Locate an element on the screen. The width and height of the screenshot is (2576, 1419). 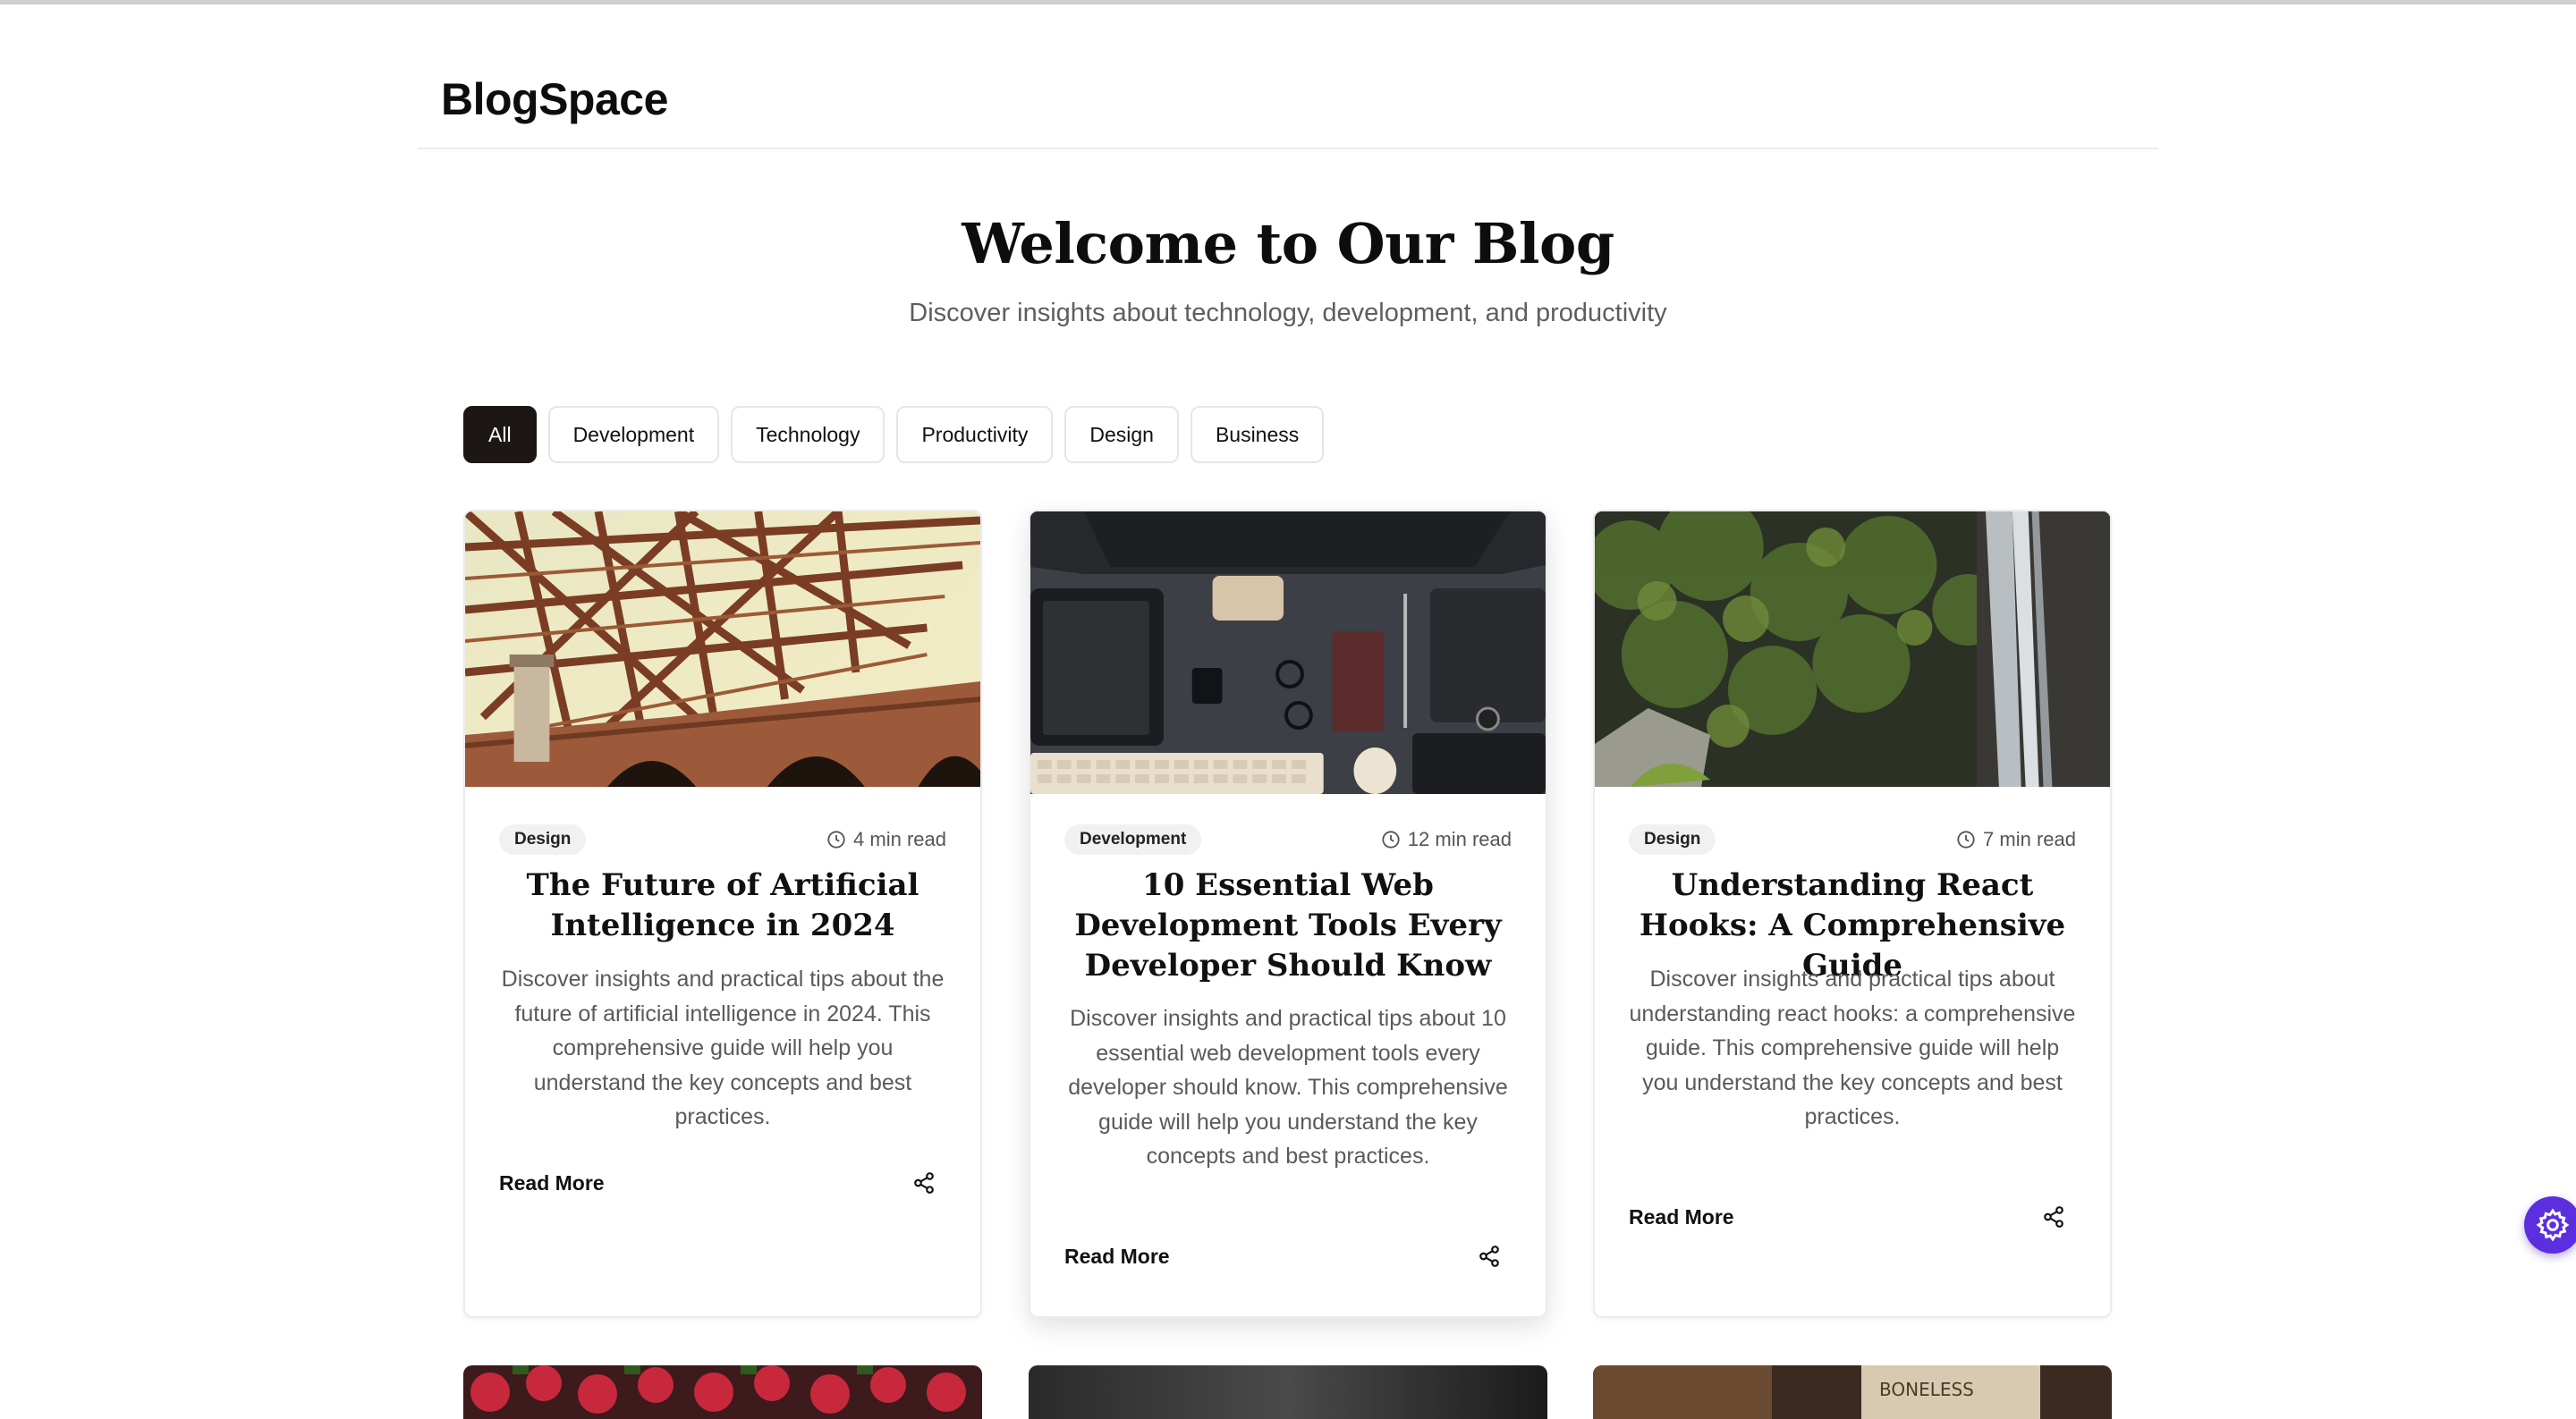
read-time-label: 4 min read is located at coordinates (899, 839).